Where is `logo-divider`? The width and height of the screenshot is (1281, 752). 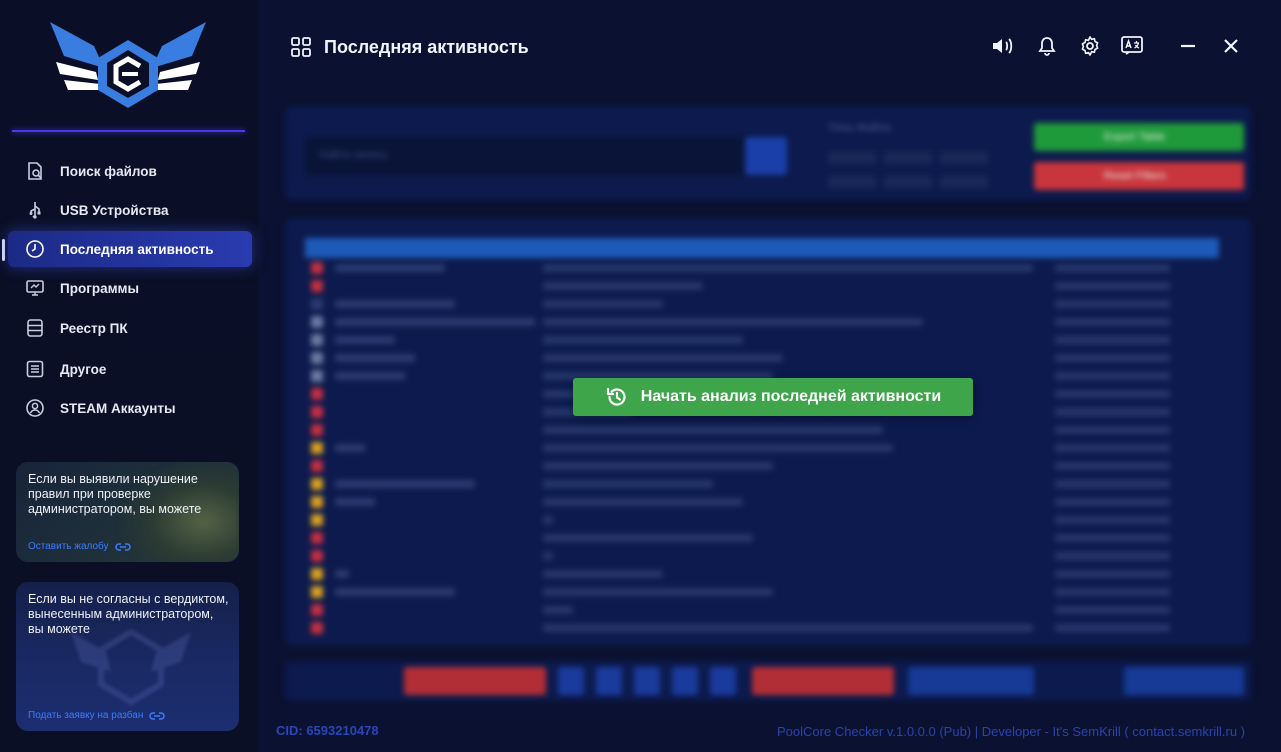 logo-divider is located at coordinates (128, 131).